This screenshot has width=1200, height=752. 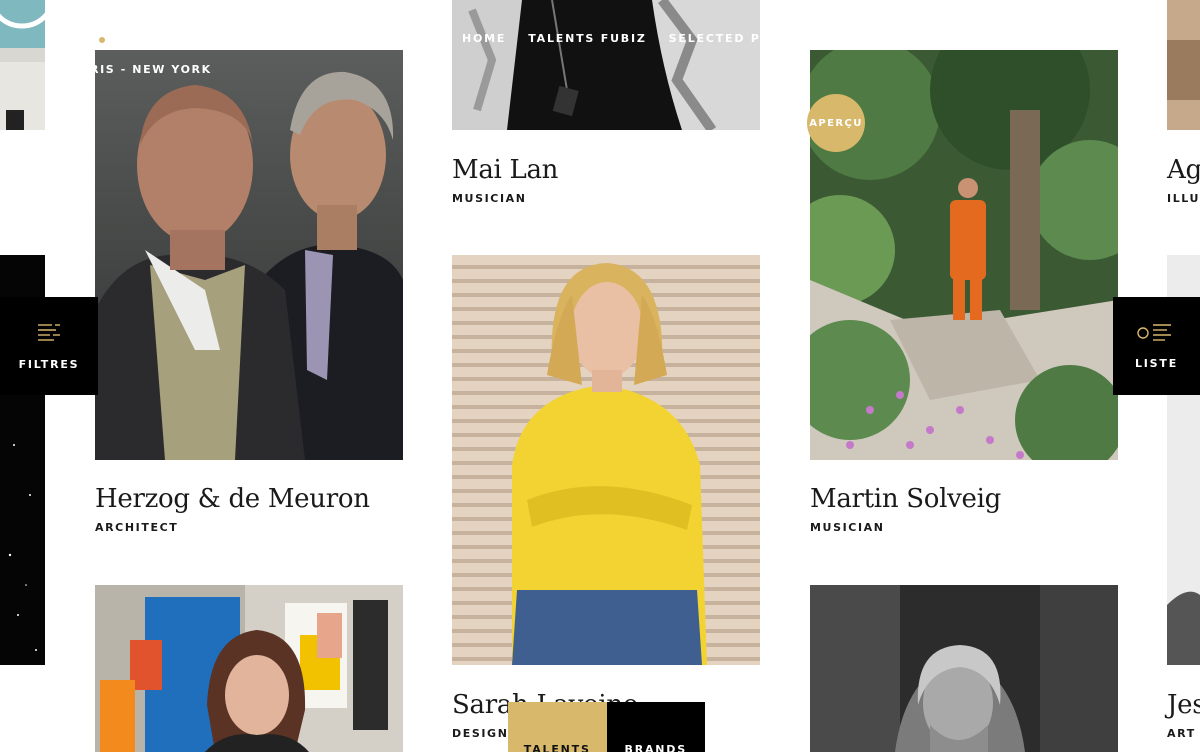 I want to click on talent-role: ARCHITECT, so click(x=137, y=527).